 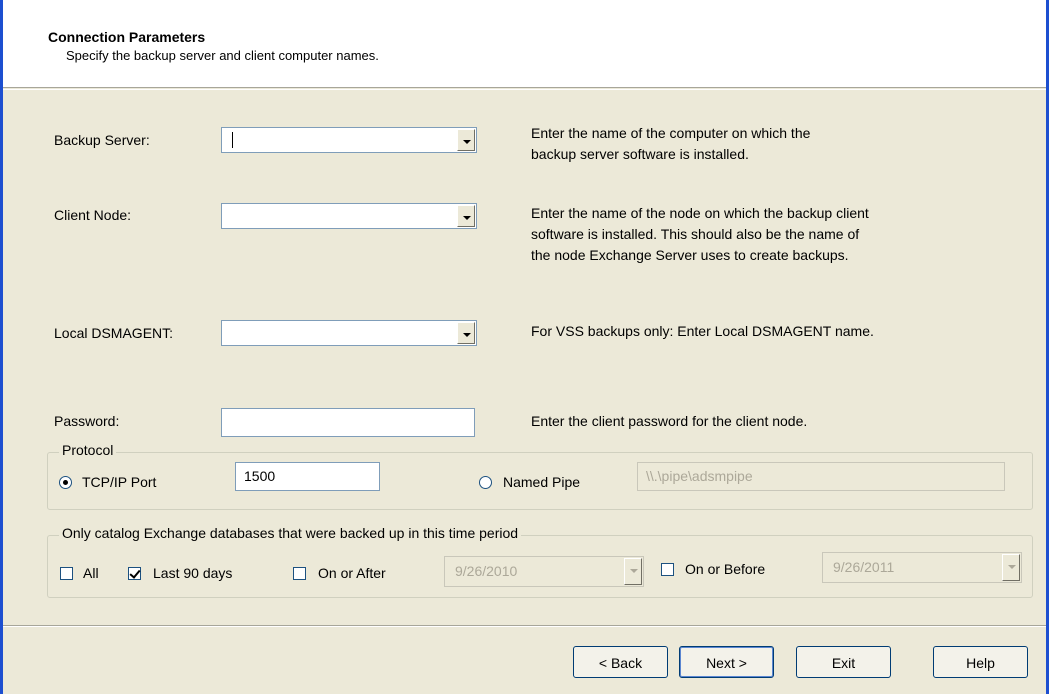 I want to click on header-divider, so click(x=524, y=89).